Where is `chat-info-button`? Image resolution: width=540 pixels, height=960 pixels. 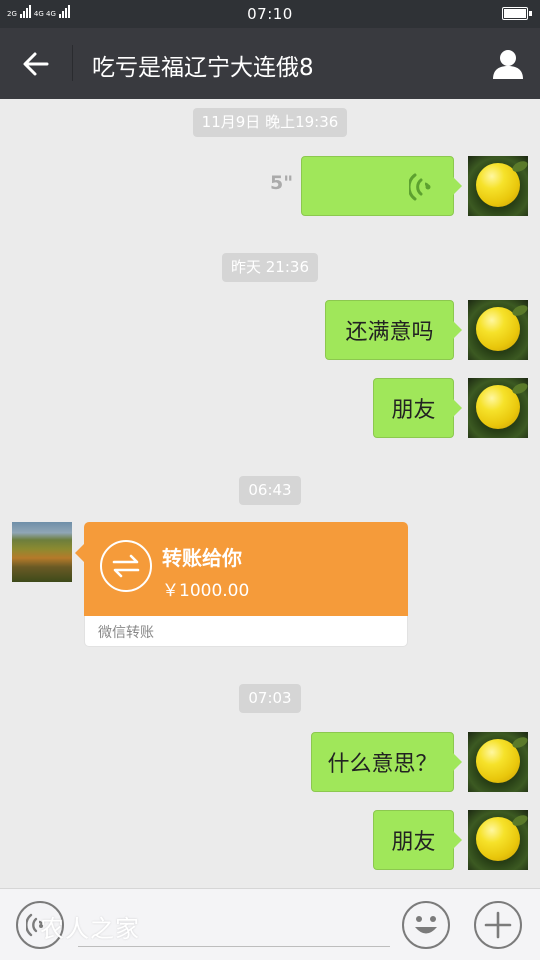
chat-info-button is located at coordinates (508, 64).